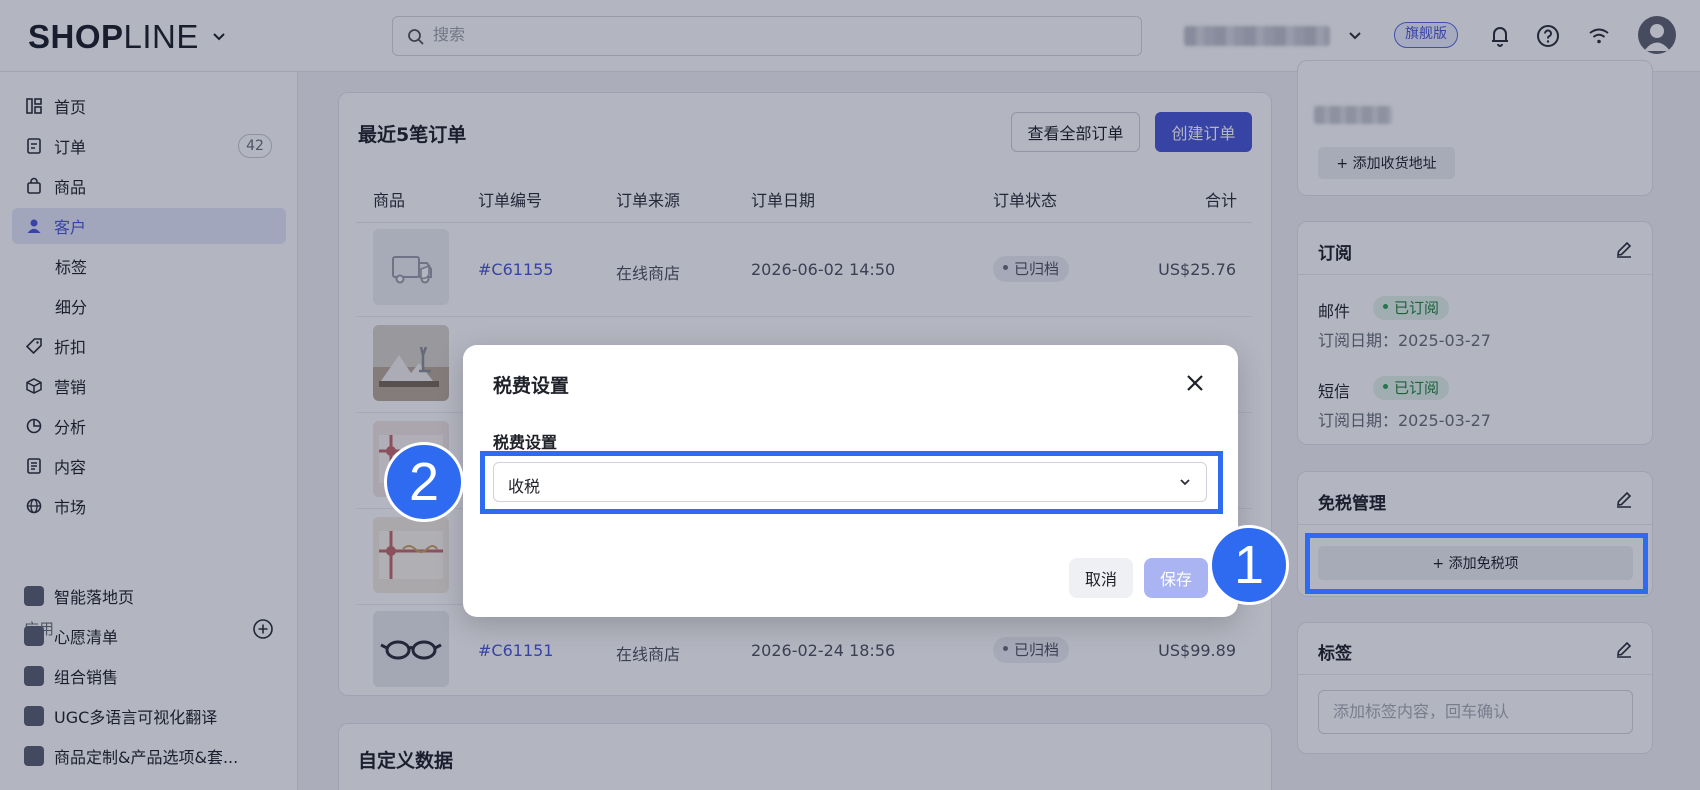 The image size is (1700, 790). Describe the element at coordinates (1195, 383) in the screenshot. I see `close-icon` at that location.